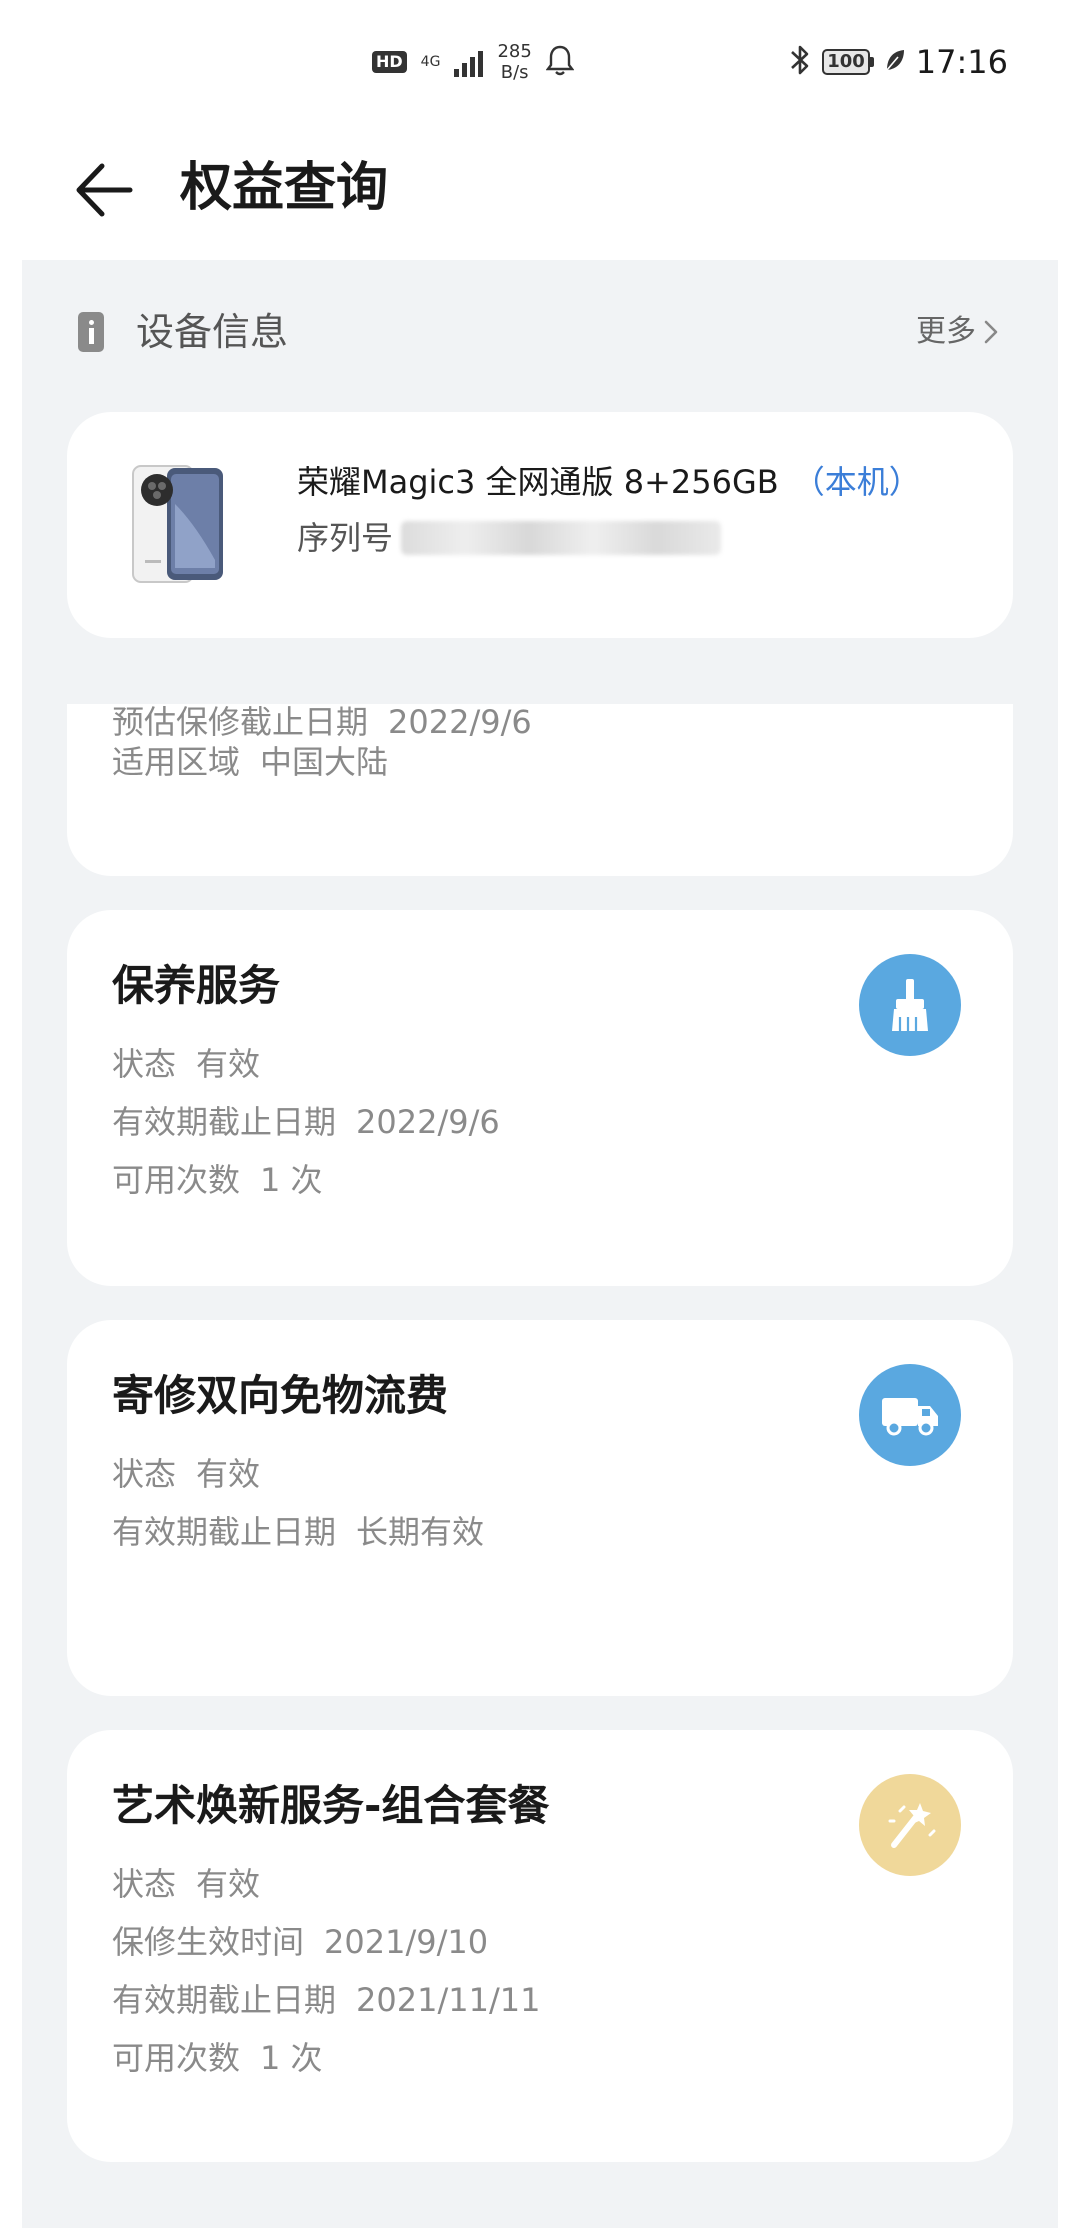  Describe the element at coordinates (561, 538) in the screenshot. I see `serial-number-redacted` at that location.